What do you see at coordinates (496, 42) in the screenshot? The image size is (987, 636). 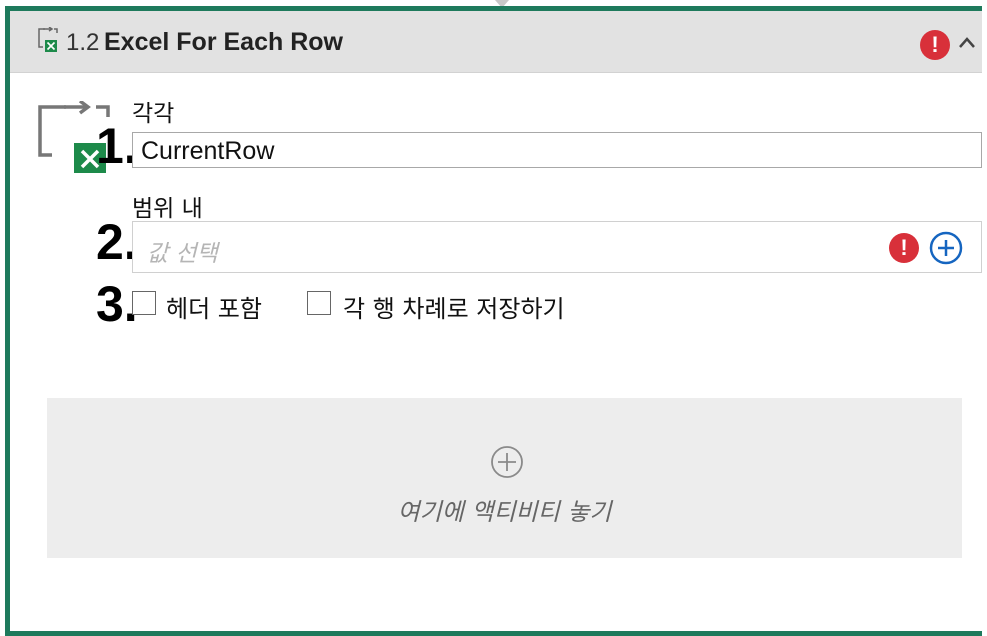 I see `activity-header: 1.2 Excel For Each Row !` at bounding box center [496, 42].